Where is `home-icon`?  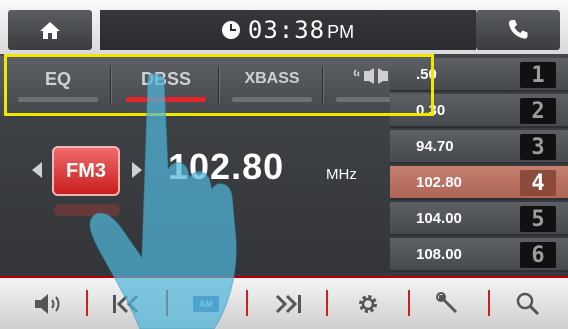 home-icon is located at coordinates (50, 30).